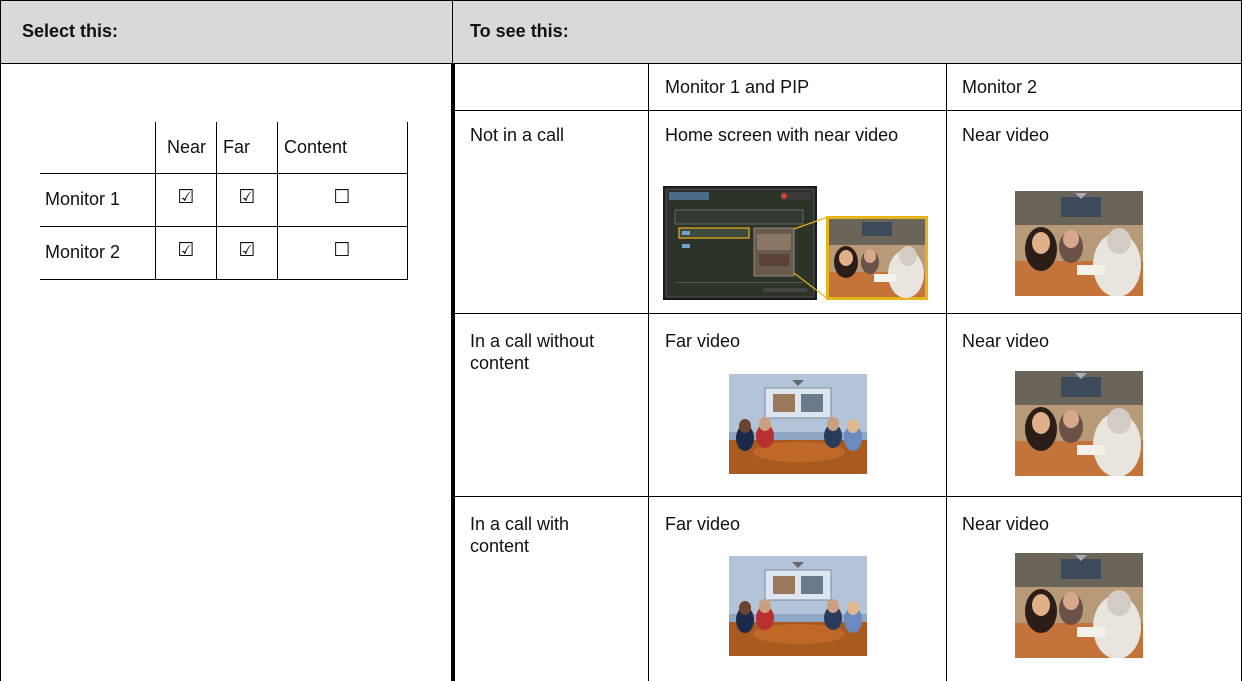 The width and height of the screenshot is (1242, 681). What do you see at coordinates (186, 250) in the screenshot?
I see `monitor-2-near-checkbox: ☑` at bounding box center [186, 250].